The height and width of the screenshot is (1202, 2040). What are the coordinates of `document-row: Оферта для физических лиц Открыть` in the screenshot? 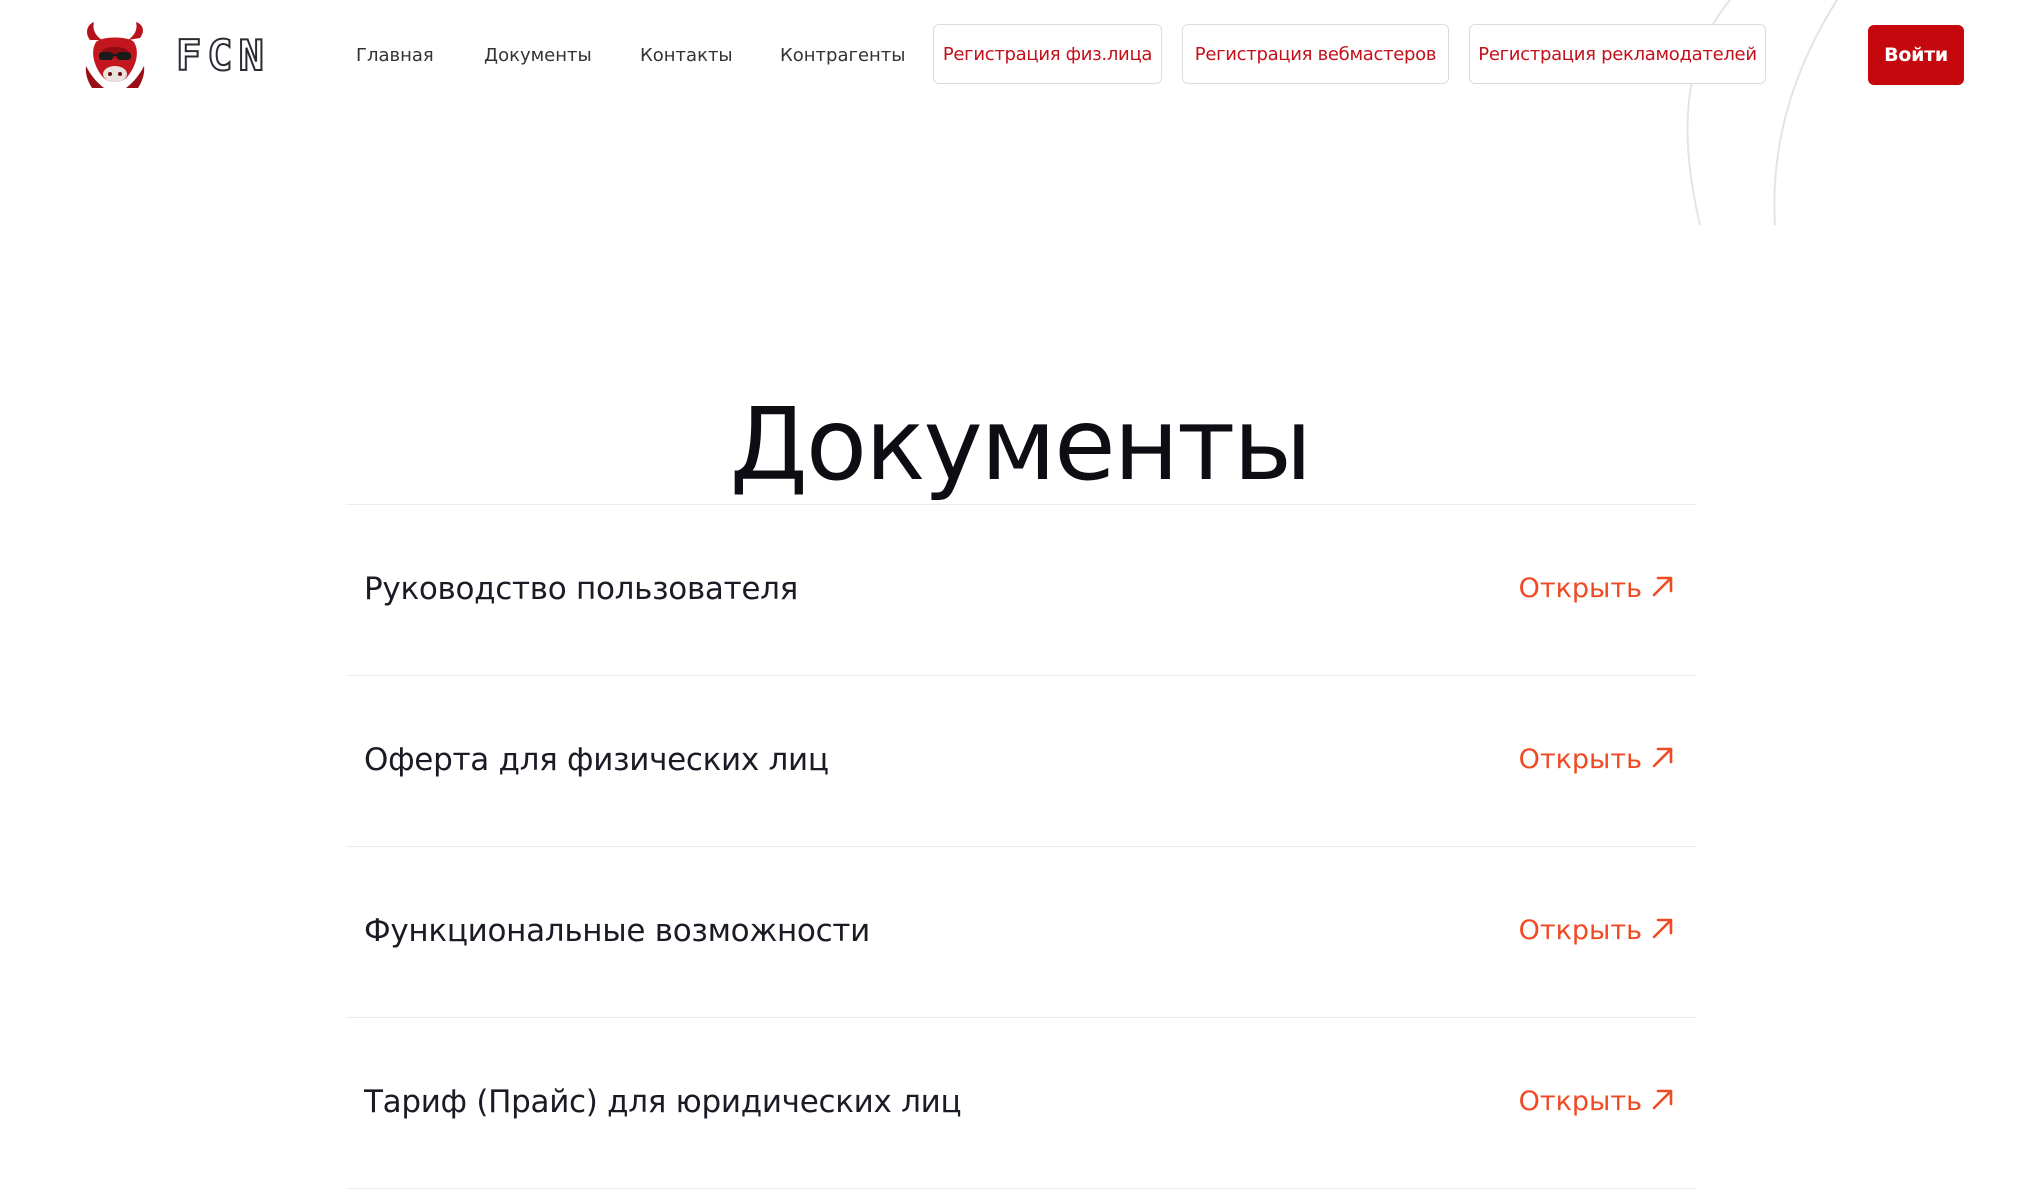 It's located at (1021, 761).